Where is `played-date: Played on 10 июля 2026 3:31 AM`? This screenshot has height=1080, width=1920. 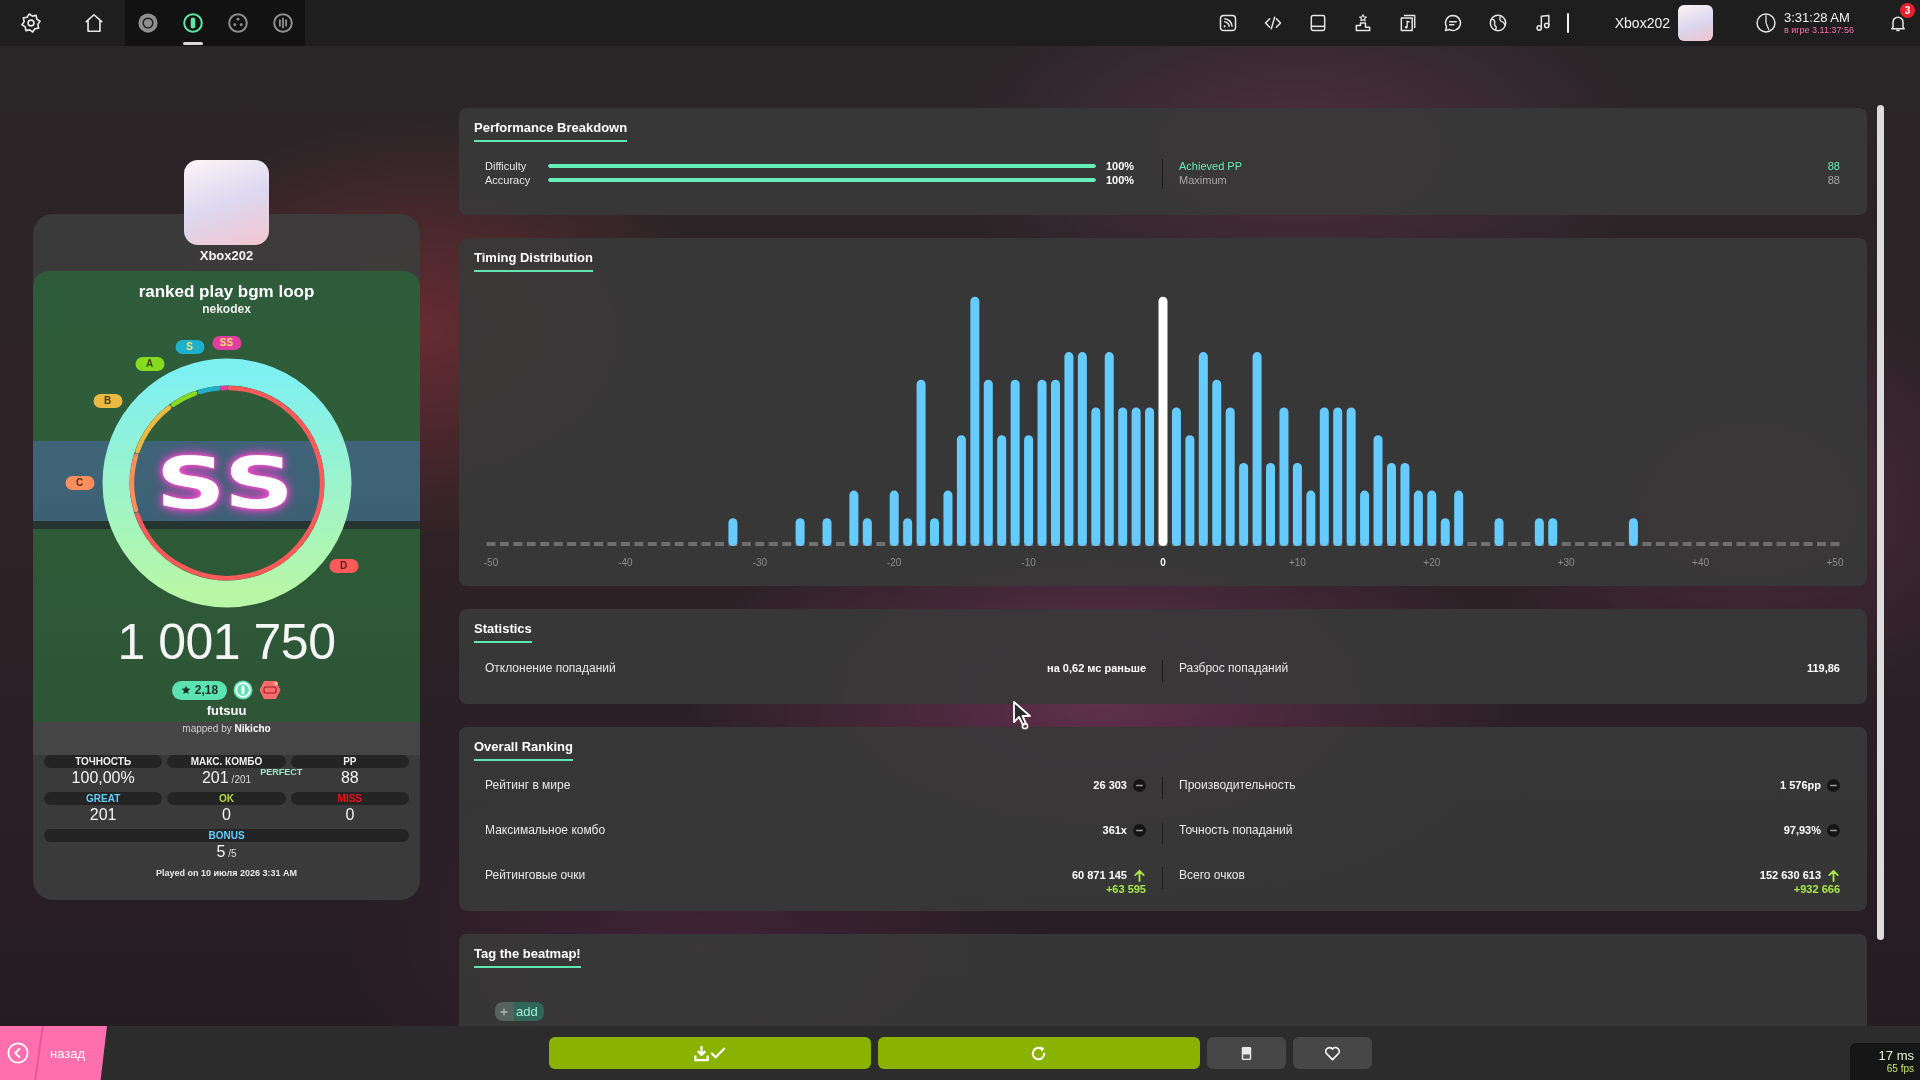
played-date: Played on 10 июля 2026 3:31 AM is located at coordinates (226, 873).